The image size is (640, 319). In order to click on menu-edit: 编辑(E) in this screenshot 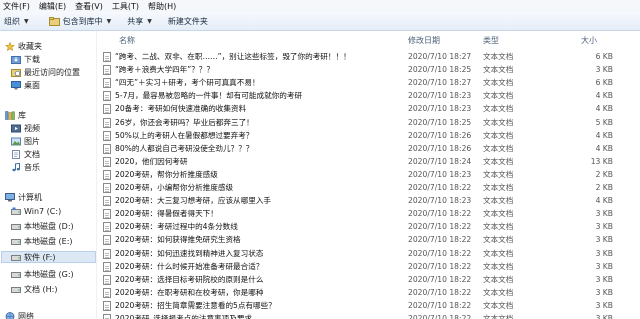, I will do `click(54, 6)`.